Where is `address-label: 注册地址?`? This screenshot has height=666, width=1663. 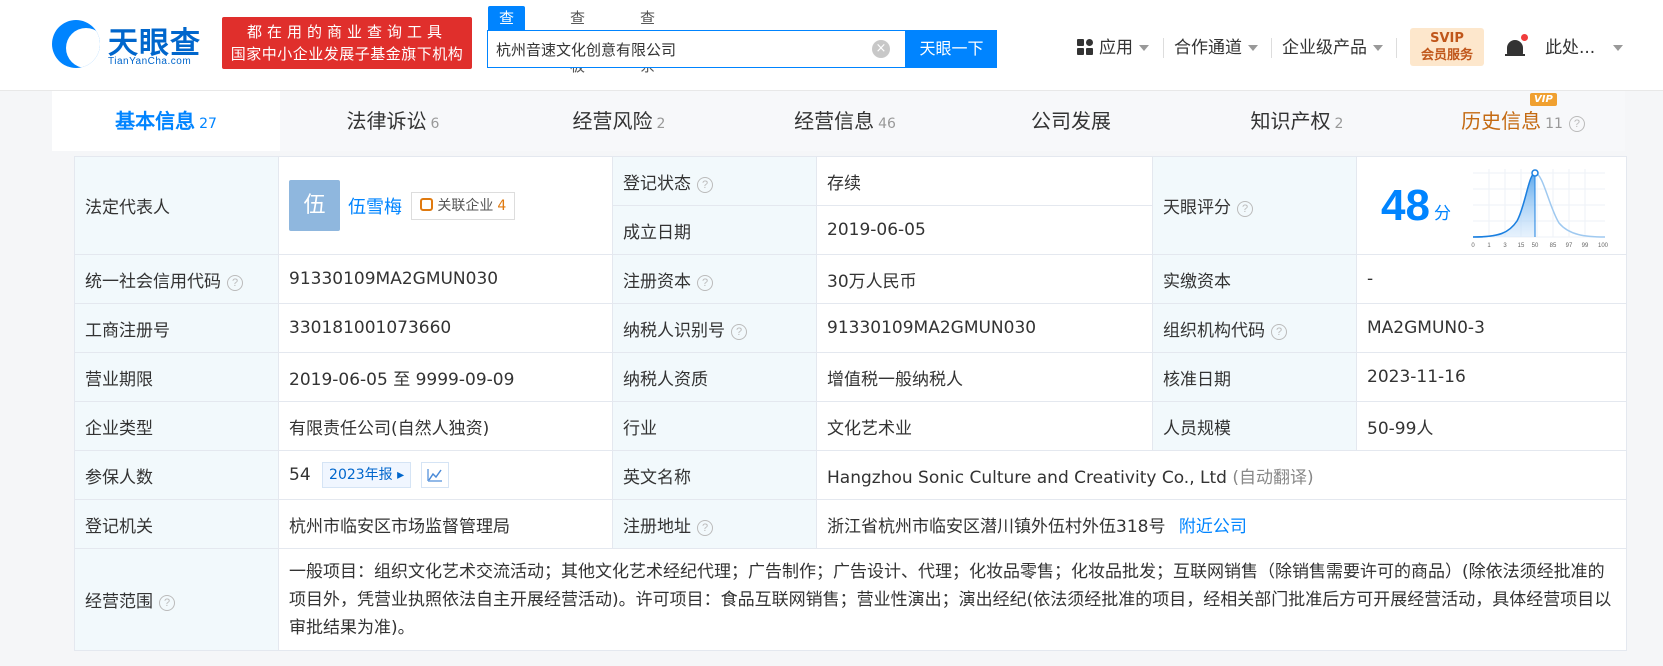
address-label: 注册地址? is located at coordinates (714, 524).